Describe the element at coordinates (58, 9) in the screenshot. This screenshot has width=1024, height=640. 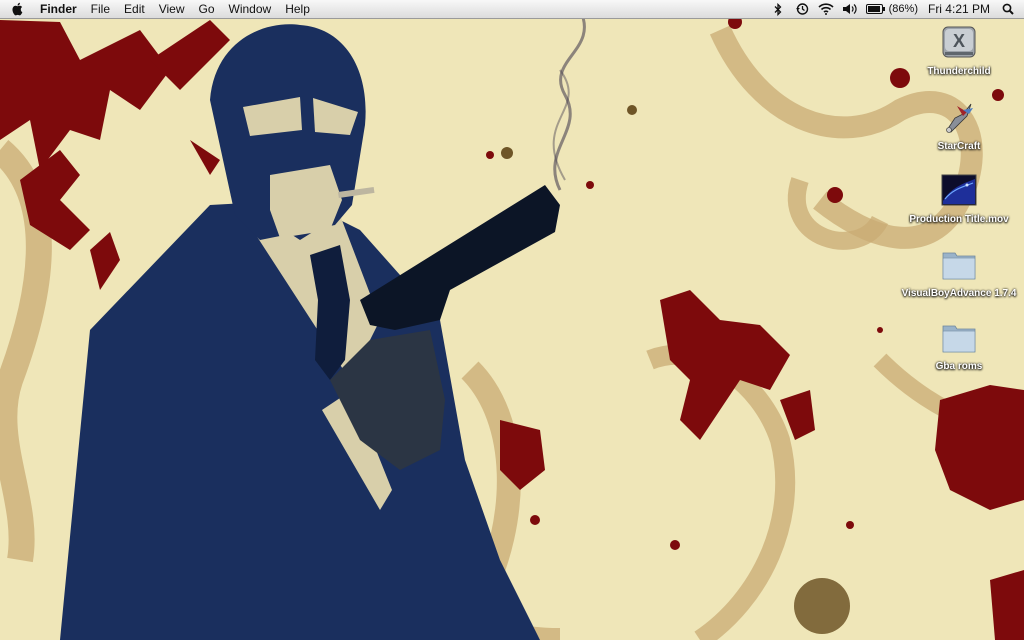
I see `menu-app-finder: Finder` at that location.